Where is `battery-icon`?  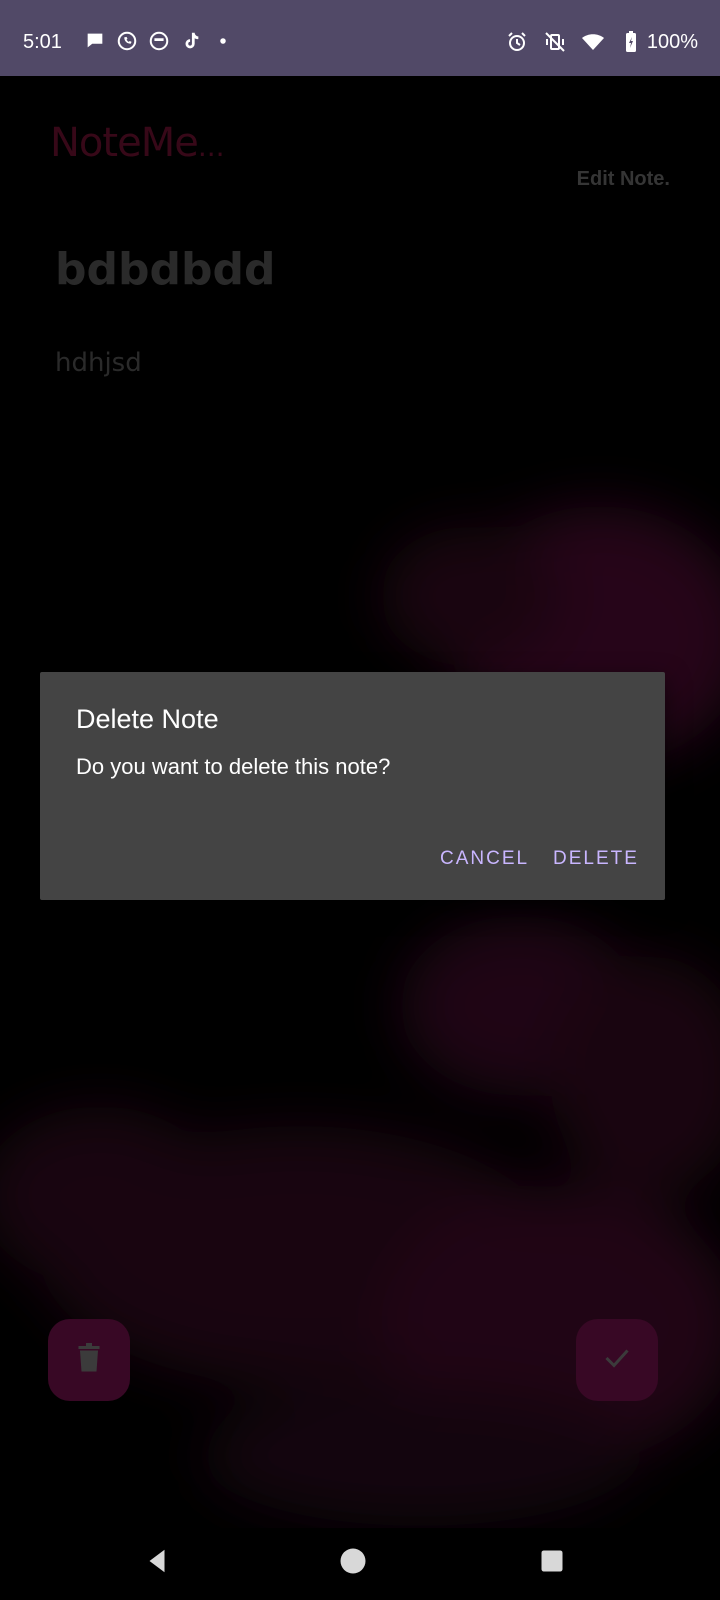
battery-icon is located at coordinates (631, 42).